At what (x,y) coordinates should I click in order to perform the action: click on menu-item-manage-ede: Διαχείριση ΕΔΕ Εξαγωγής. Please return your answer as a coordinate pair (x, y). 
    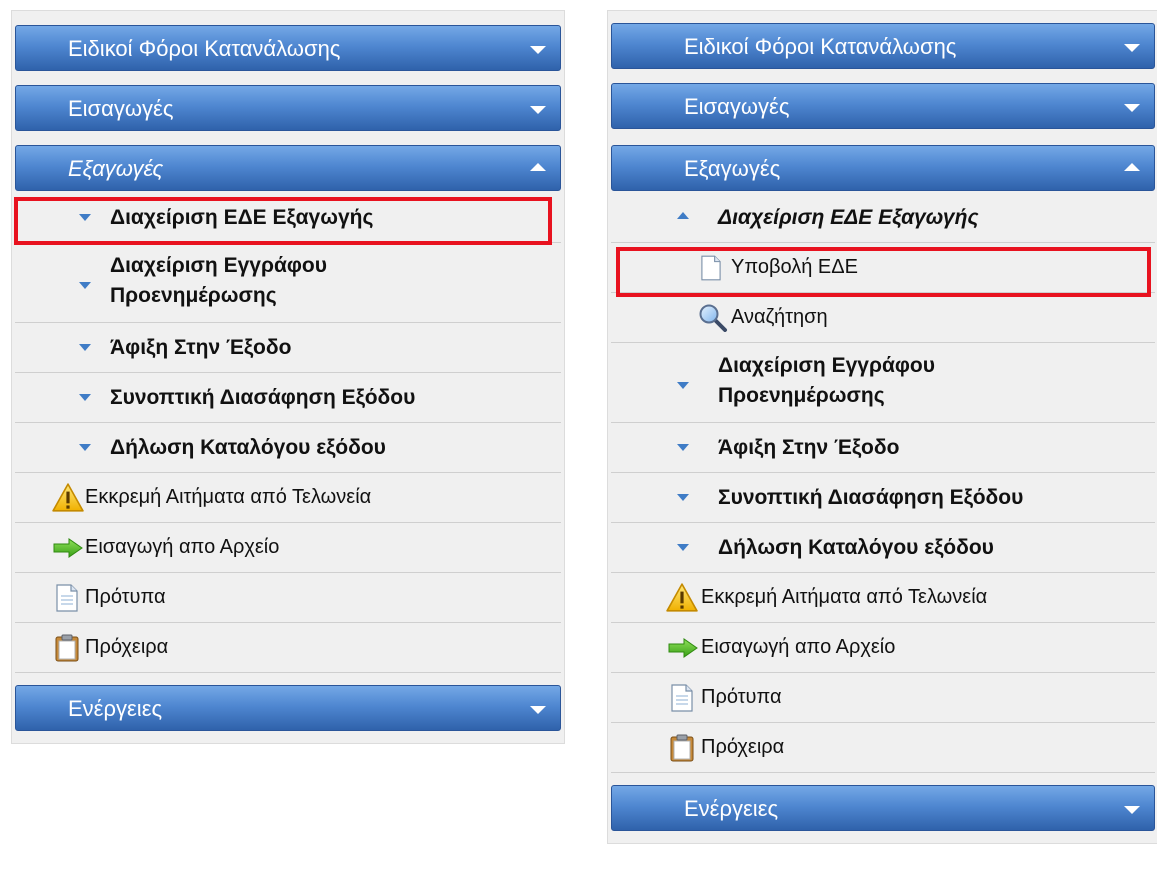
    Looking at the image, I should click on (883, 218).